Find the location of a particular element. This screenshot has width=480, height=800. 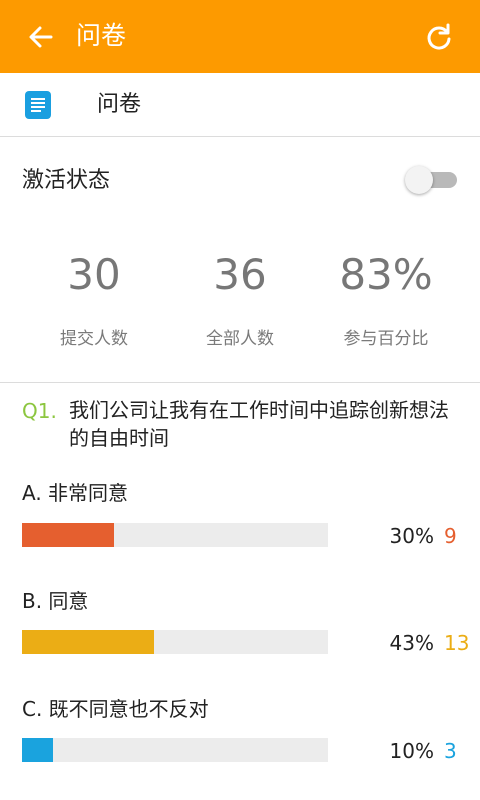

option-label: B. 同意 is located at coordinates (55, 601).